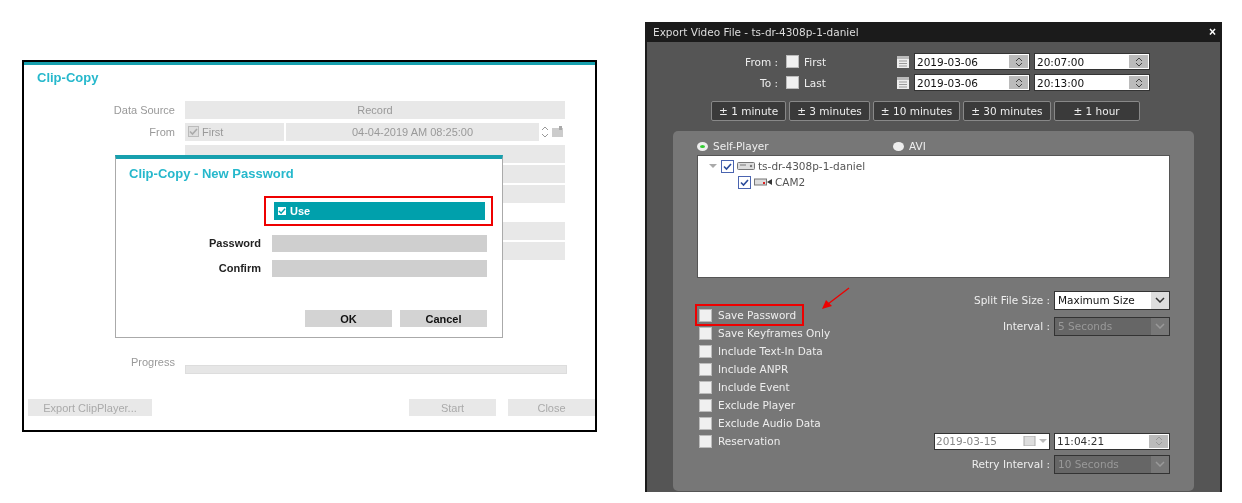 This screenshot has width=1242, height=503. What do you see at coordinates (841, 61) in the screenshot?
I see `checkbox: First` at bounding box center [841, 61].